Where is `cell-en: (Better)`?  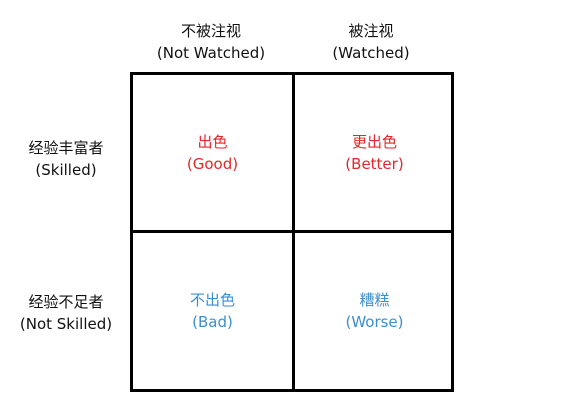
cell-en: (Better) is located at coordinates (374, 163).